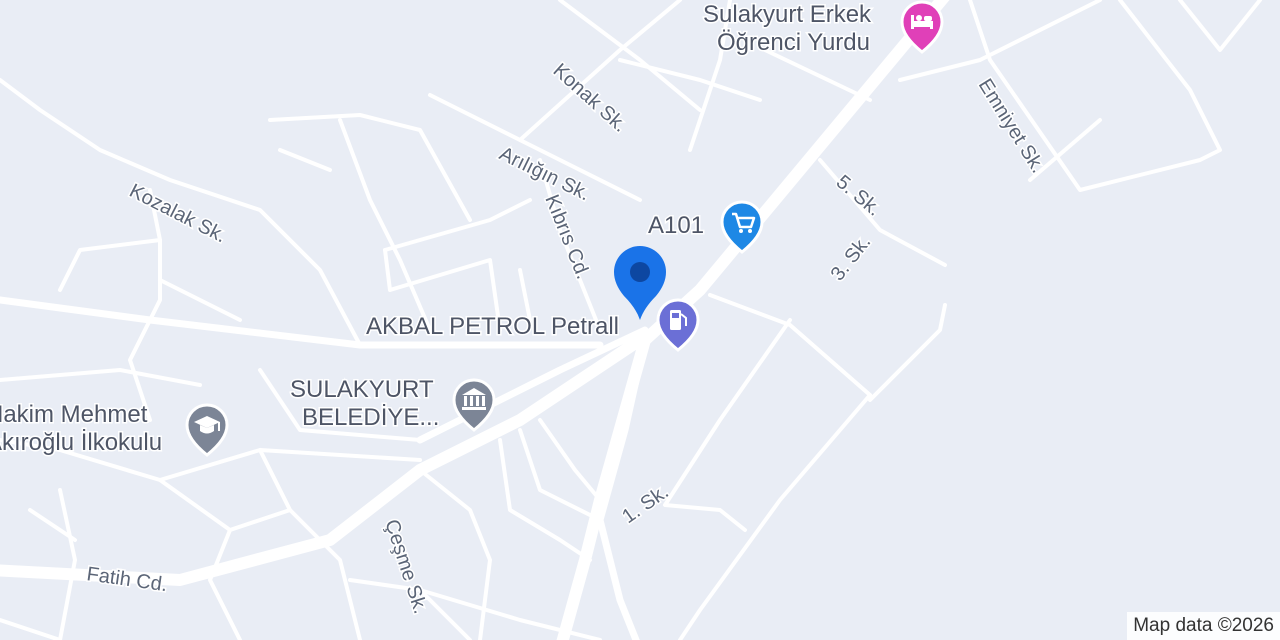 Image resolution: width=1280 pixels, height=640 pixels. What do you see at coordinates (362, 389) in the screenshot?
I see `poi-municipality-name-line1: SULAKYURT` at bounding box center [362, 389].